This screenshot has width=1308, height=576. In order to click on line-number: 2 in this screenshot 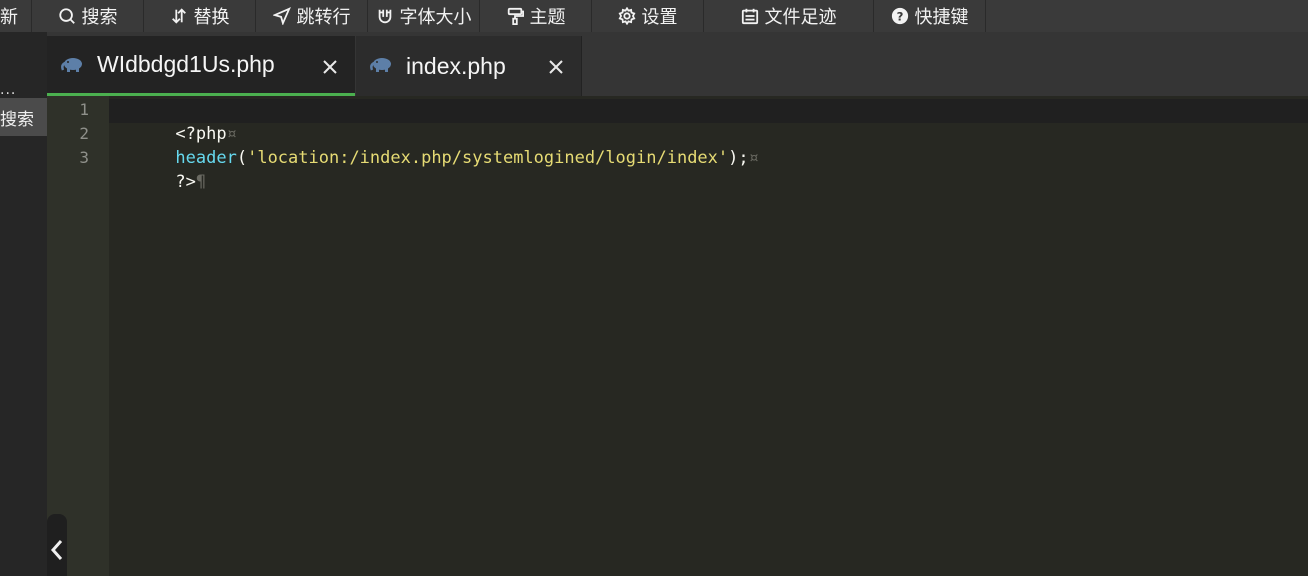, I will do `click(84, 133)`.